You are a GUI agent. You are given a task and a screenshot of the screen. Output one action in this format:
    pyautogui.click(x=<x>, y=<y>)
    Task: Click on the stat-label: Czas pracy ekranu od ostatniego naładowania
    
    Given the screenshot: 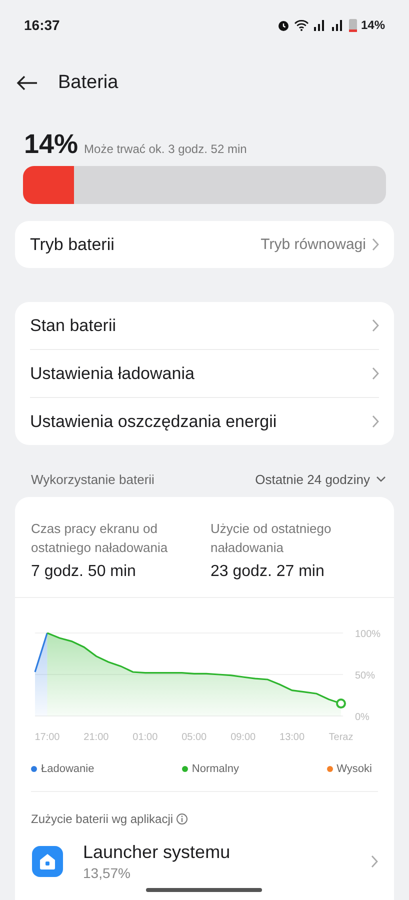 What is the action you would take?
    pyautogui.click(x=100, y=538)
    